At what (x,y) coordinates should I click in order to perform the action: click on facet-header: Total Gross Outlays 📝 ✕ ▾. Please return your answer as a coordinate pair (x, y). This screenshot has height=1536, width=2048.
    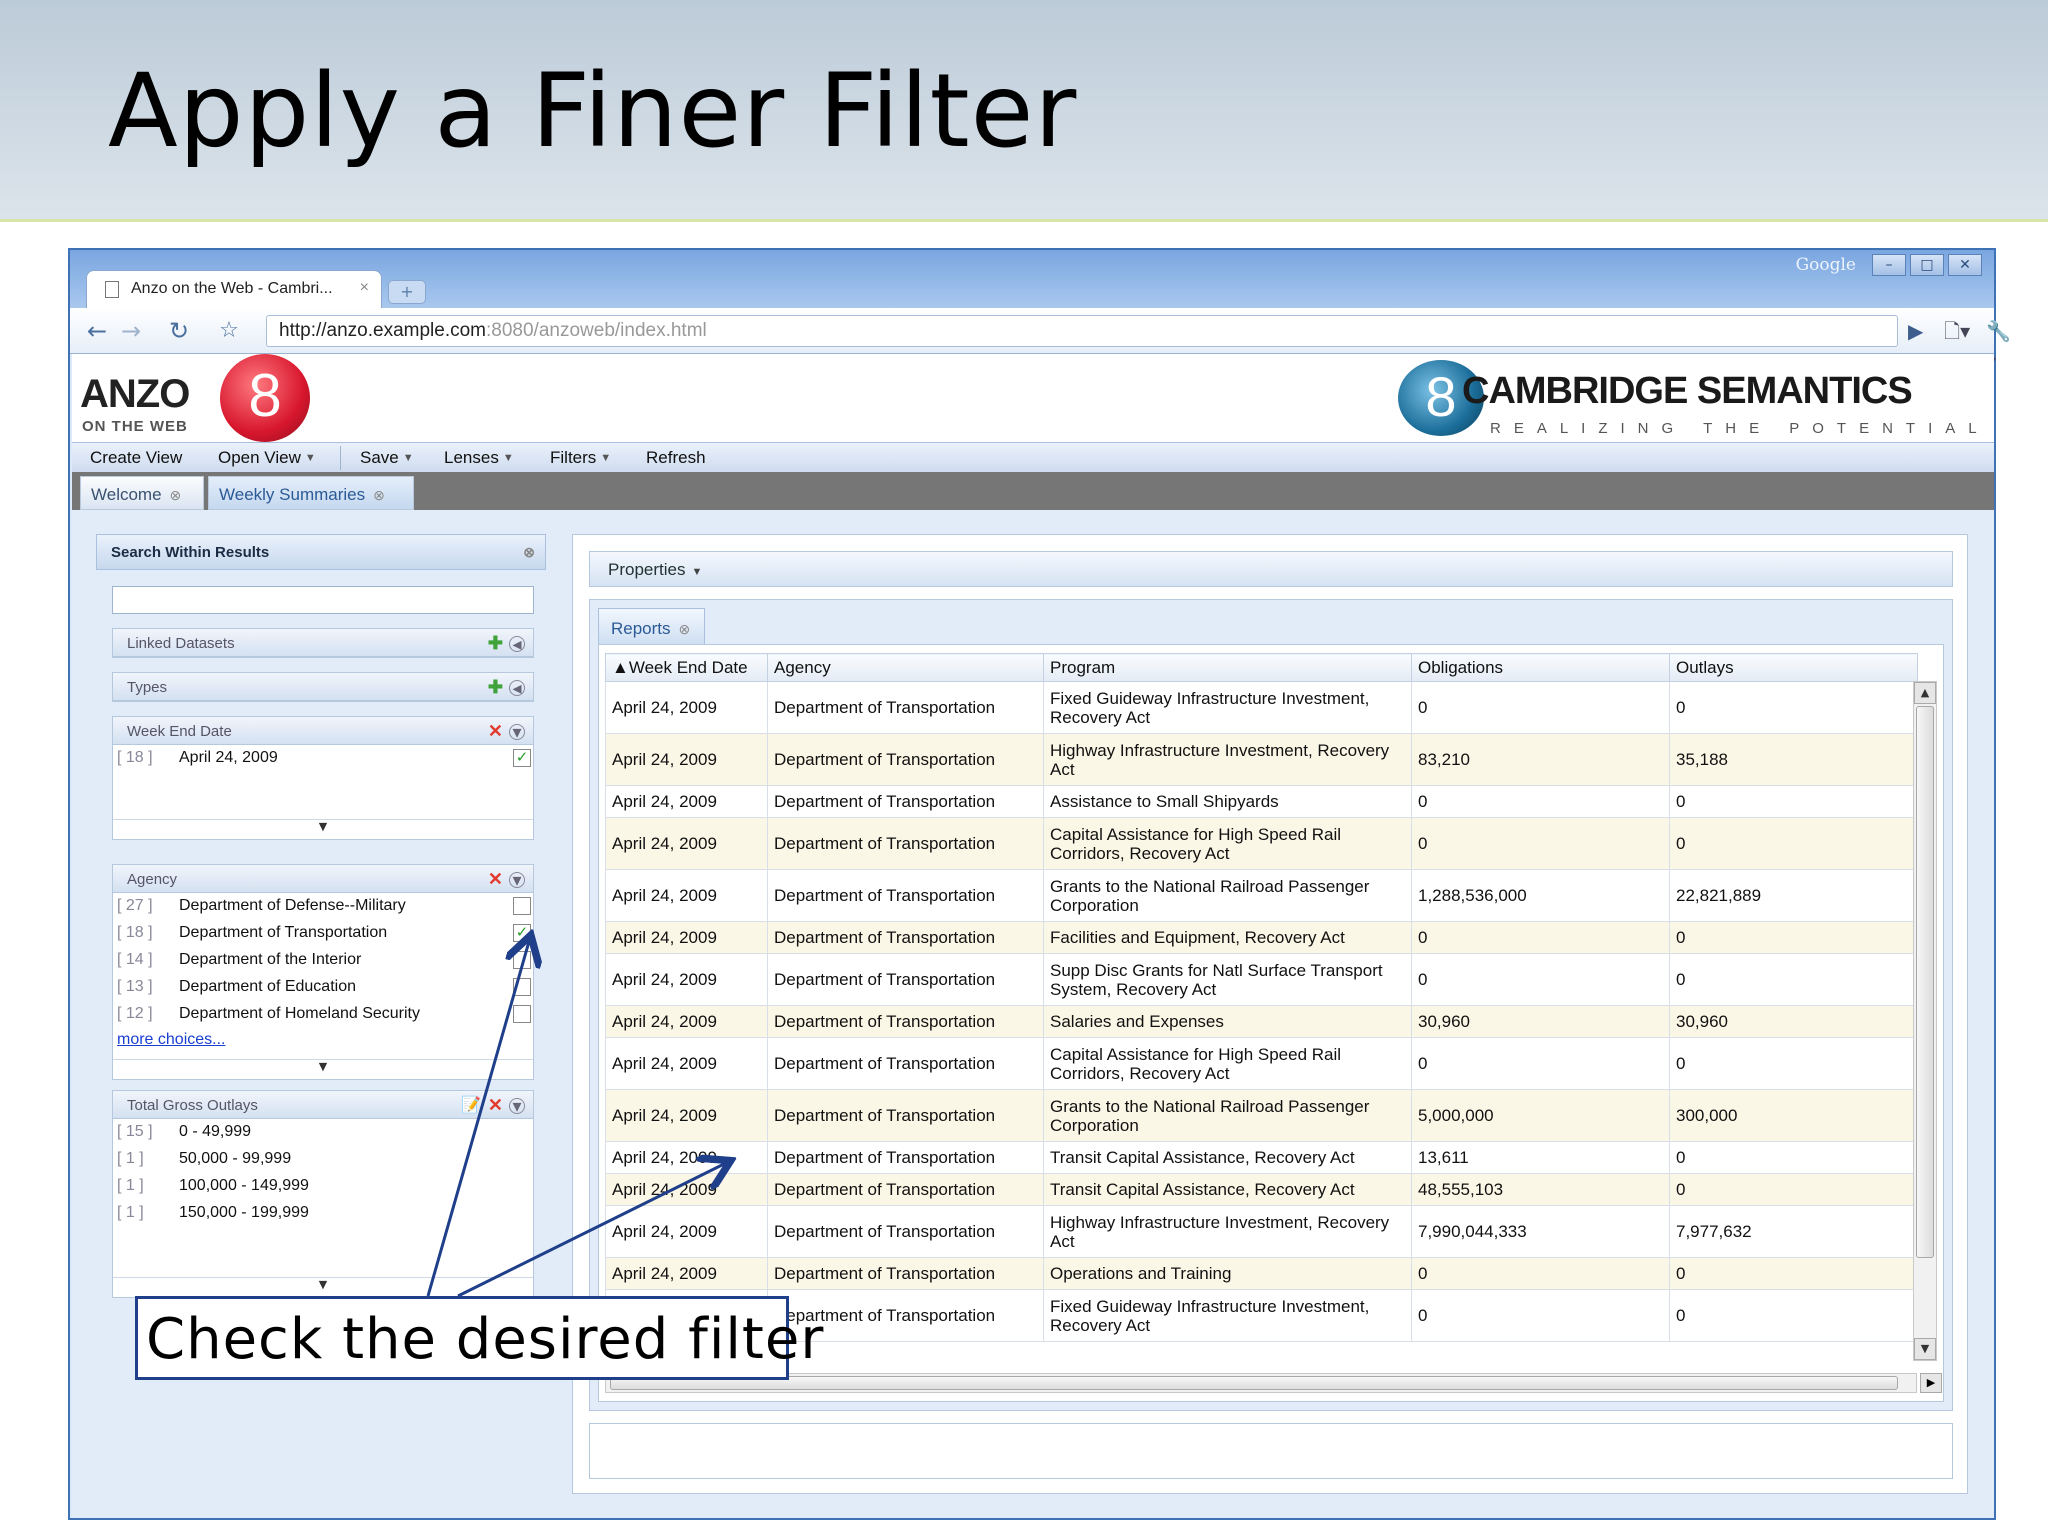
    Looking at the image, I should click on (323, 1105).